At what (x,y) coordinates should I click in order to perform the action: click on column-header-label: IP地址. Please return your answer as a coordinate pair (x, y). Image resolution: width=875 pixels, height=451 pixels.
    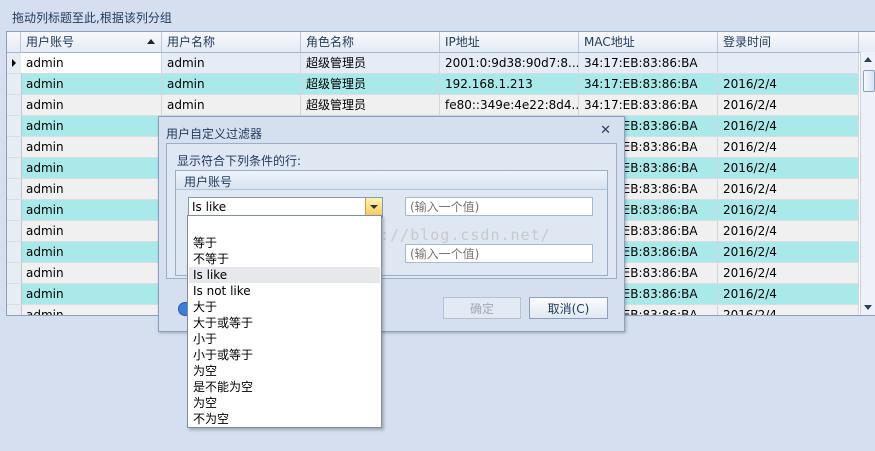
    Looking at the image, I should click on (462, 42).